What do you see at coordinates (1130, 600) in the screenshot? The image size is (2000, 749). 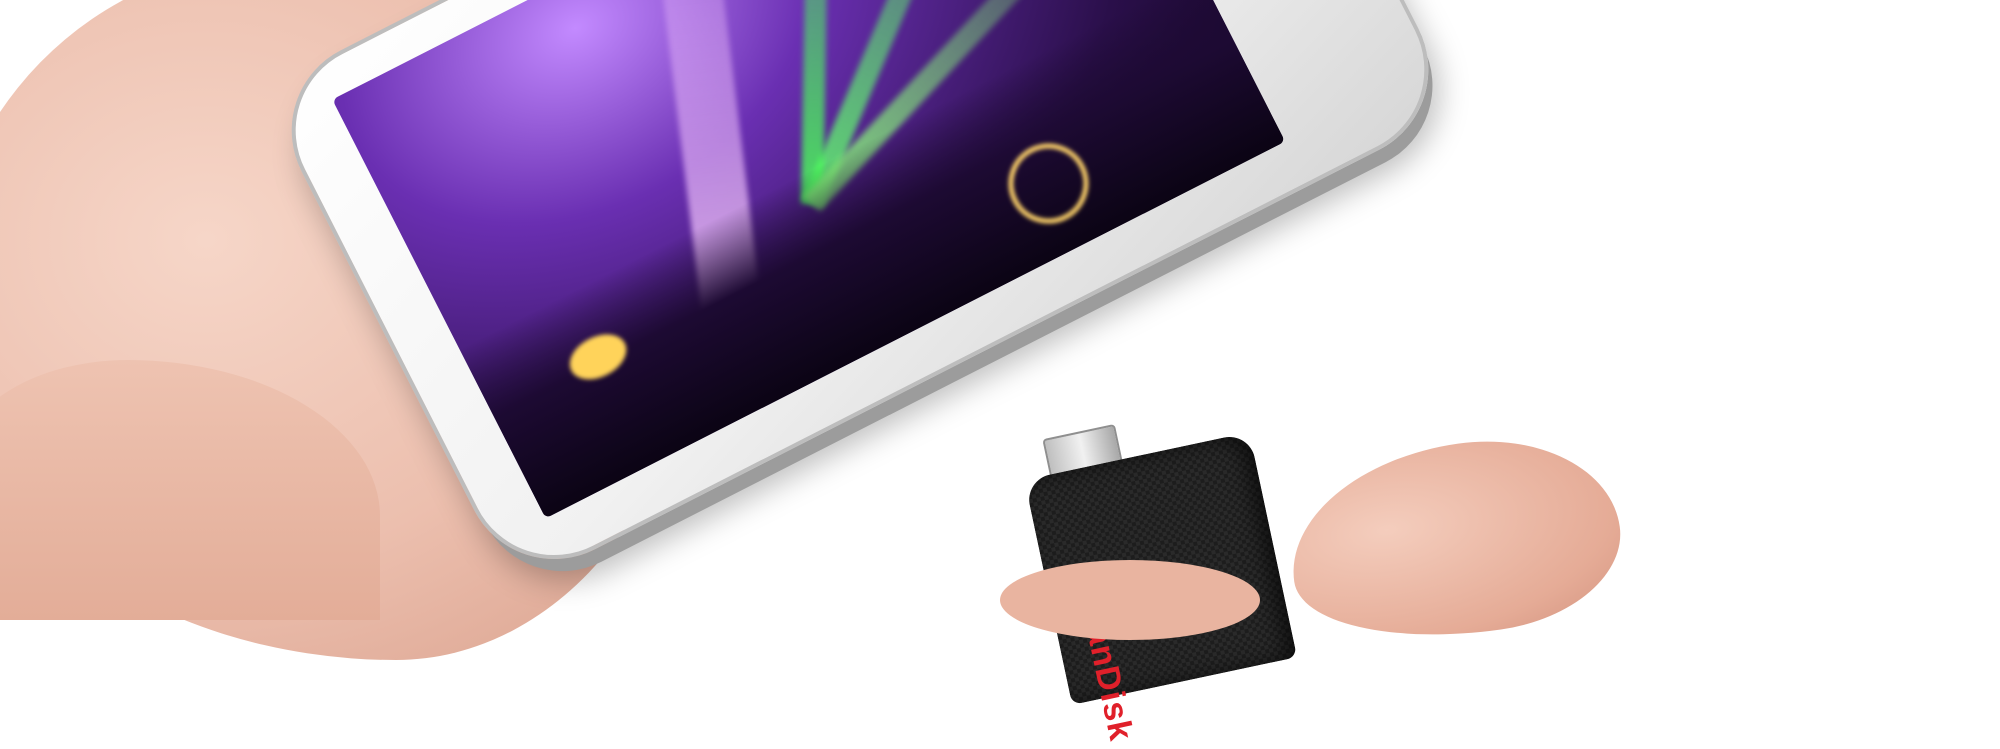 I see `right-hand-finger` at bounding box center [1130, 600].